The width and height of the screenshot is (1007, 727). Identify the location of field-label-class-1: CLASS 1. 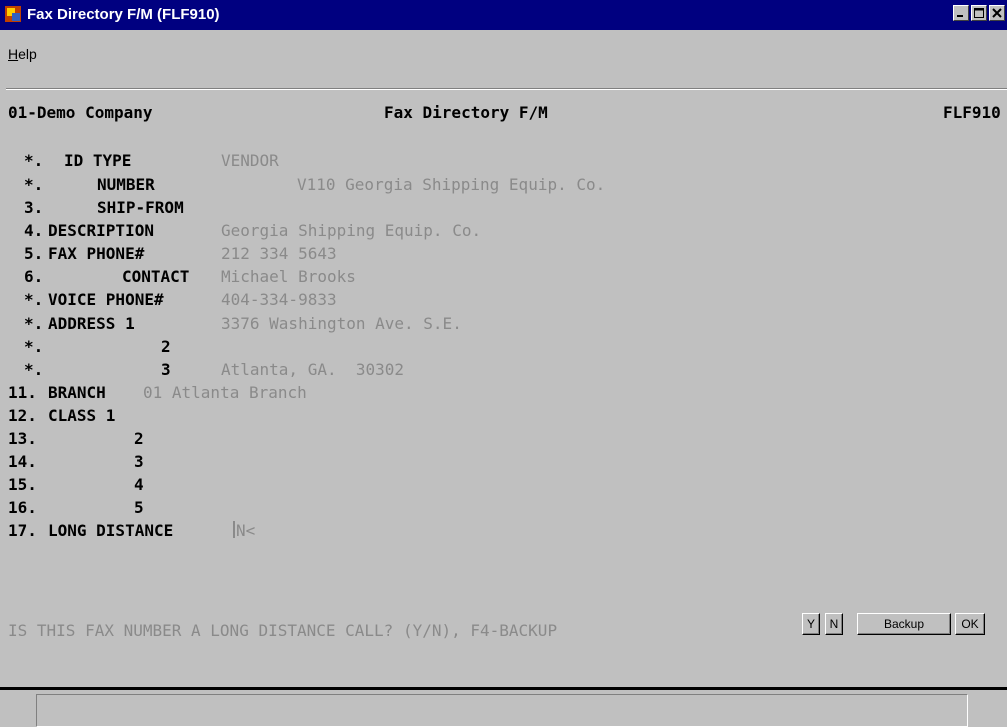
(82, 415).